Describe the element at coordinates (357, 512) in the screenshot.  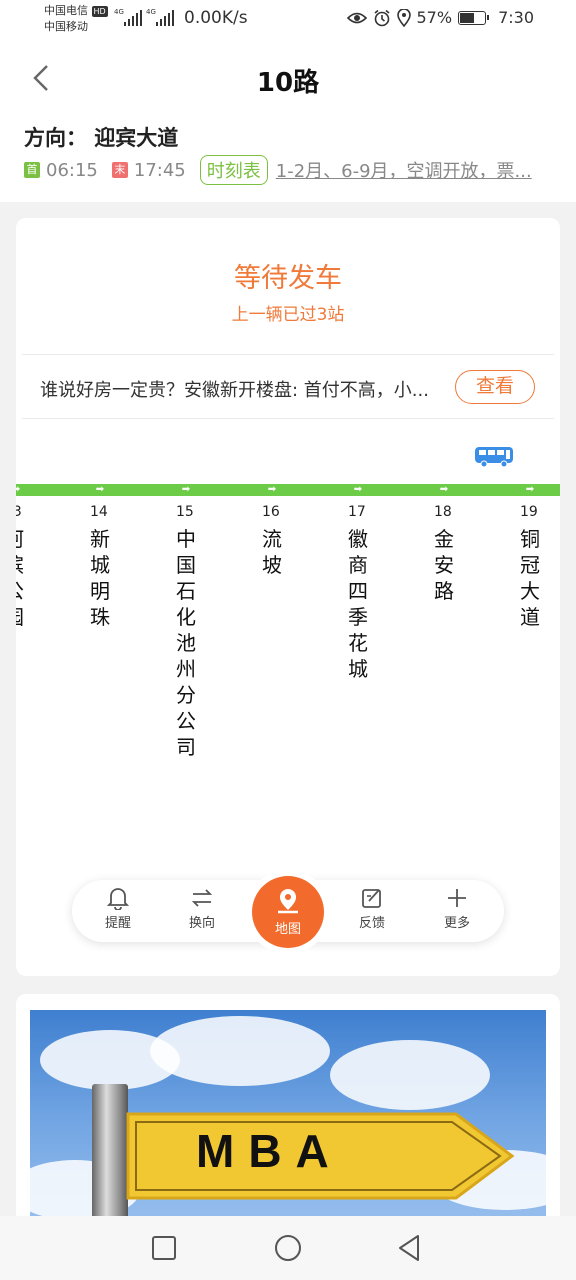
I see `stop-number: 17` at that location.